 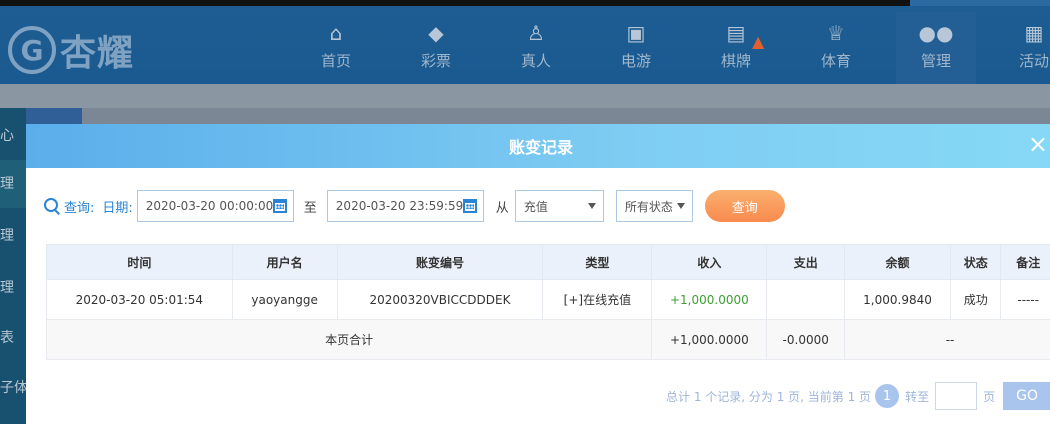 What do you see at coordinates (806, 339) in the screenshot?
I see `page-total-expense: -0.0000` at bounding box center [806, 339].